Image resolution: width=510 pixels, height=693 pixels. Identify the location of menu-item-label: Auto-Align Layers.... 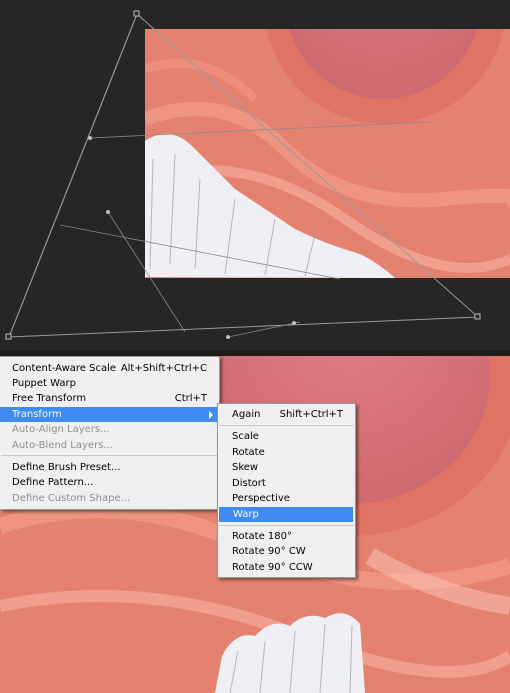
(61, 429).